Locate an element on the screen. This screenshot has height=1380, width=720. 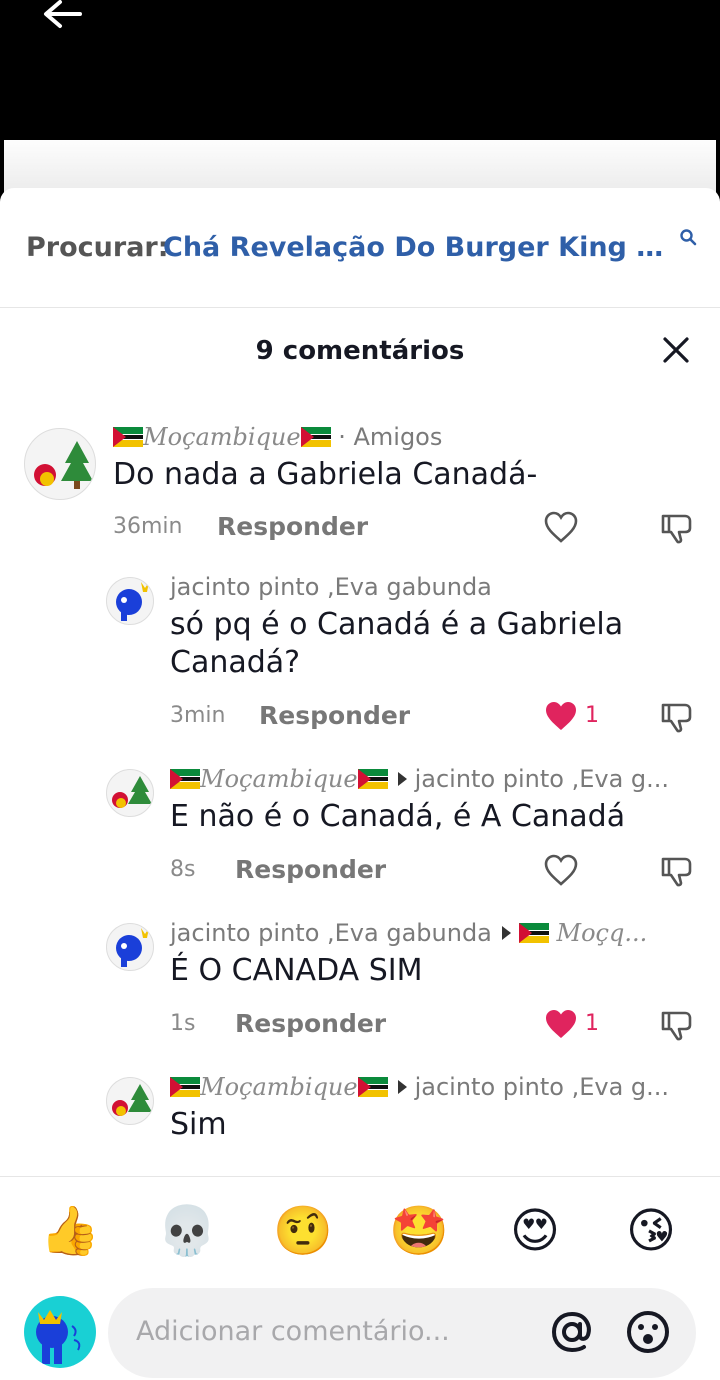
emoji-star-struck: 🤩 is located at coordinates (419, 1231).